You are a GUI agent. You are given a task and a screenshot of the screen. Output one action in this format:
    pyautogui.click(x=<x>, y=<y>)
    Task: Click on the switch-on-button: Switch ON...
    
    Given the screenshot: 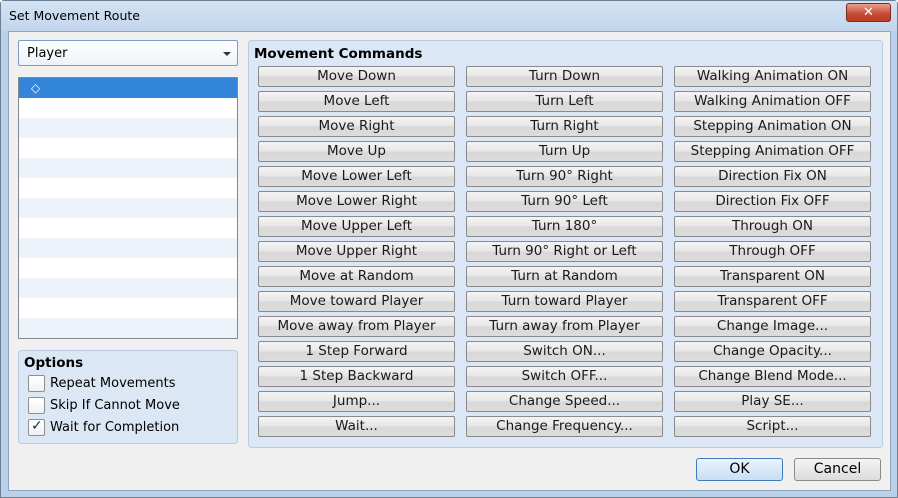 What is the action you would take?
    pyautogui.click(x=564, y=351)
    